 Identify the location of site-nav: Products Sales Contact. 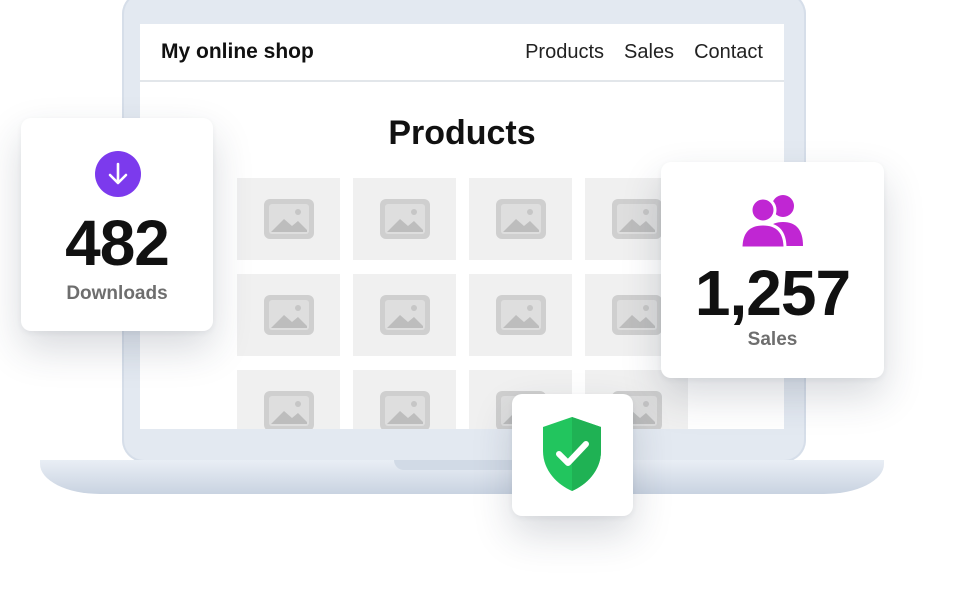
(644, 52).